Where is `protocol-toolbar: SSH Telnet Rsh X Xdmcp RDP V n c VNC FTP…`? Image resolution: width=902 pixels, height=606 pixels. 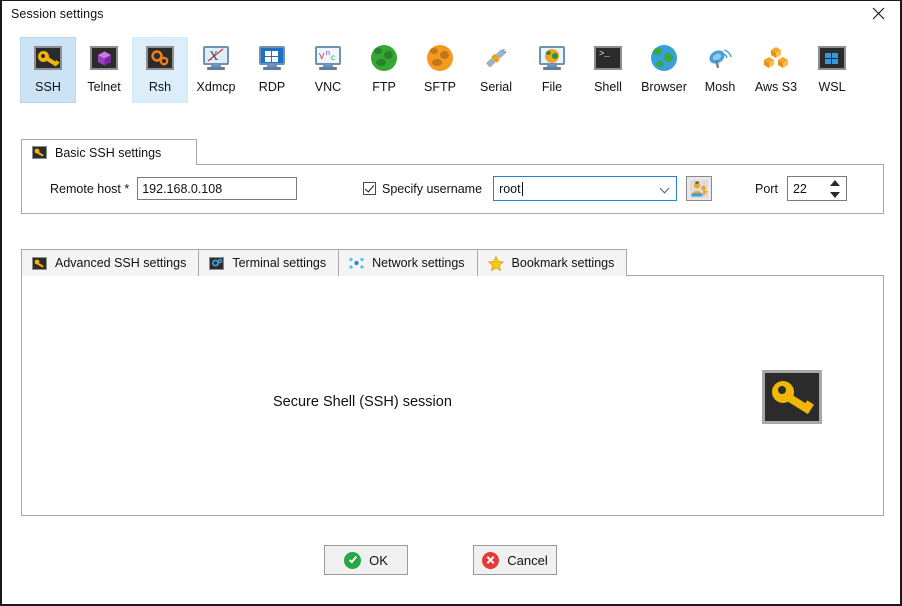
protocol-toolbar: SSH Telnet Rsh X Xdmcp RDP V n c VNC FTP… is located at coordinates (453, 74).